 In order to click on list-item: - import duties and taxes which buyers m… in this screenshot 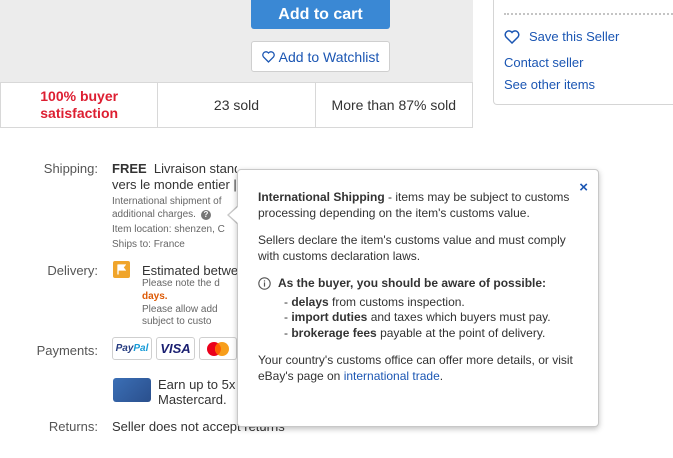, I will do `click(417, 317)`.